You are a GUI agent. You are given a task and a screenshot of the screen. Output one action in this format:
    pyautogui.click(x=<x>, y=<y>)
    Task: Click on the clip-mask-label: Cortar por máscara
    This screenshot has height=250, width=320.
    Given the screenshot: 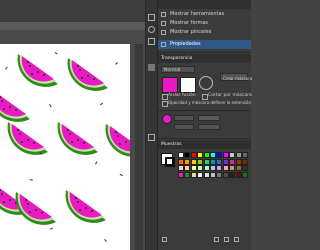 What is the action you would take?
    pyautogui.click(x=230, y=95)
    